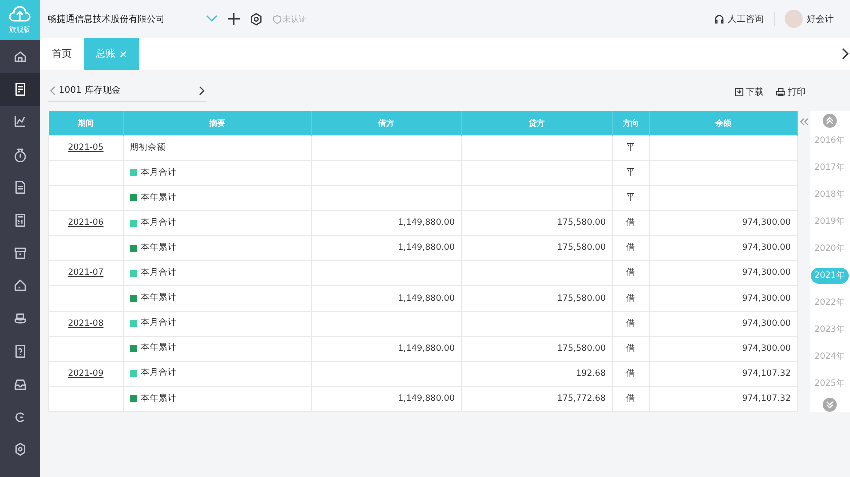  What do you see at coordinates (86, 273) in the screenshot?
I see `period-link: 2021-07` at bounding box center [86, 273].